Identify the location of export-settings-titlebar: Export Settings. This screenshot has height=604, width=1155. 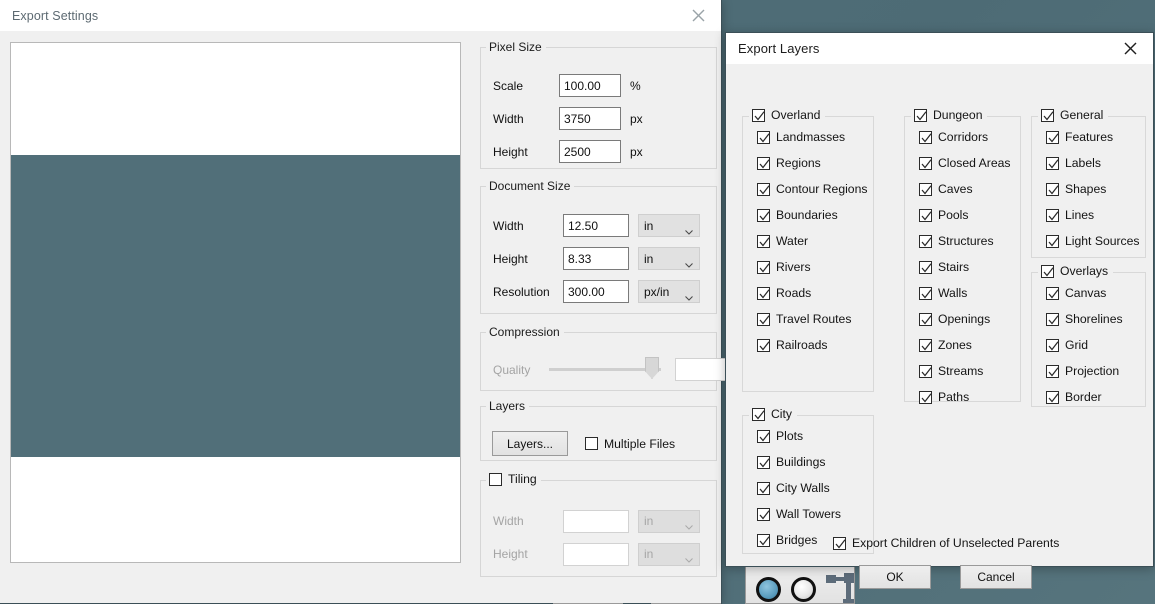
(360, 15).